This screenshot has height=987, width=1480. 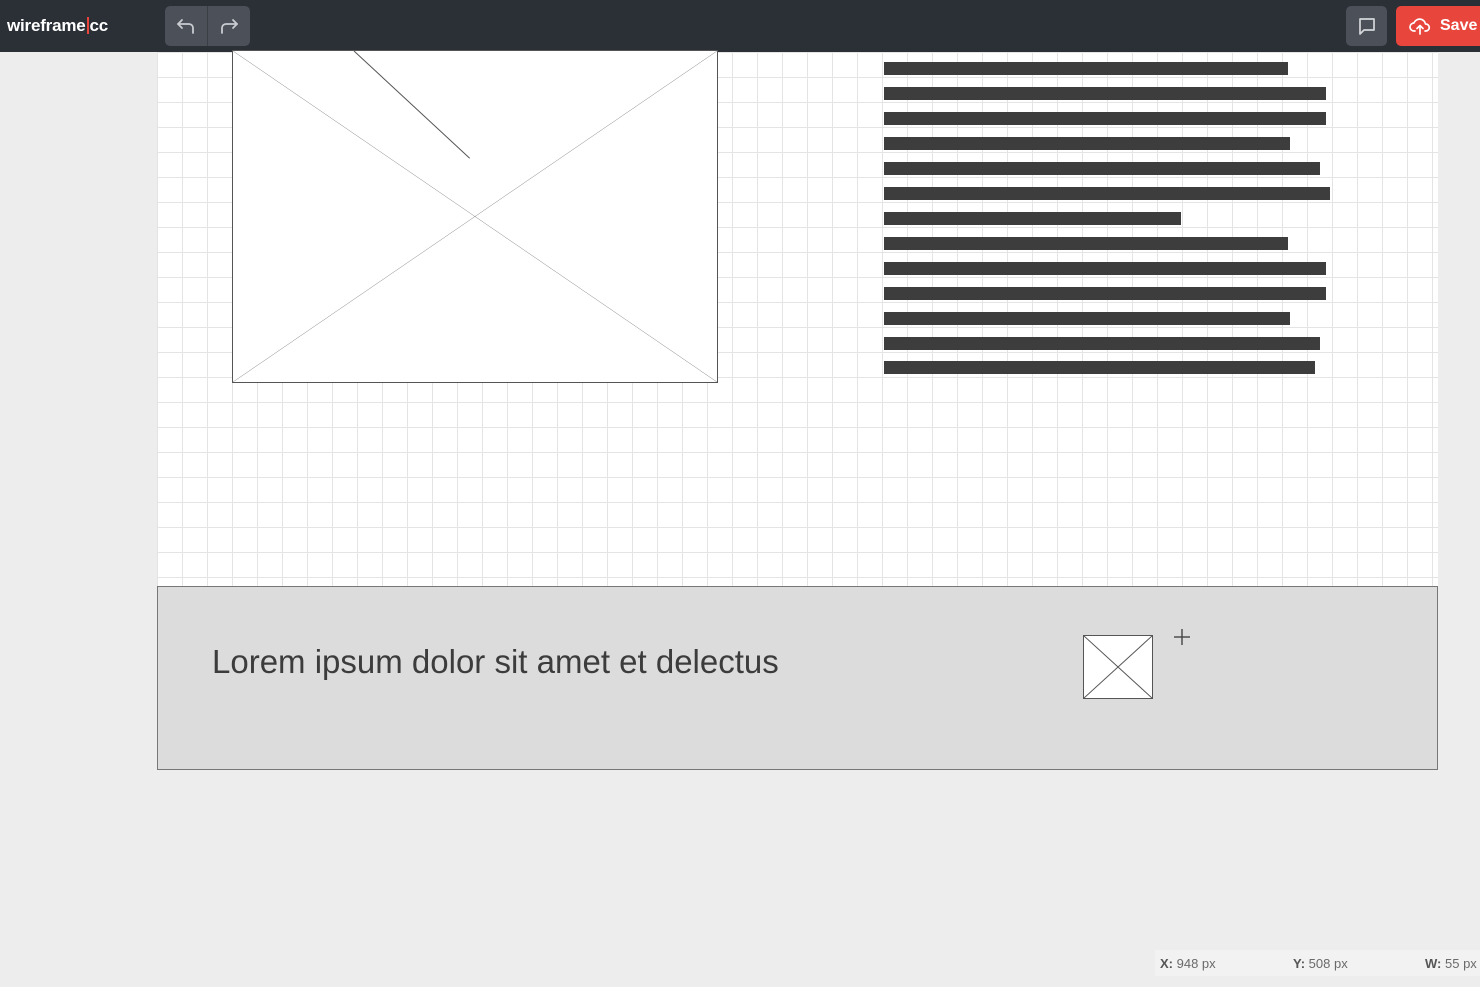 What do you see at coordinates (495, 662) in the screenshot?
I see `footer-heading-text: Lorem ipsum dolor sit amet et delectus` at bounding box center [495, 662].